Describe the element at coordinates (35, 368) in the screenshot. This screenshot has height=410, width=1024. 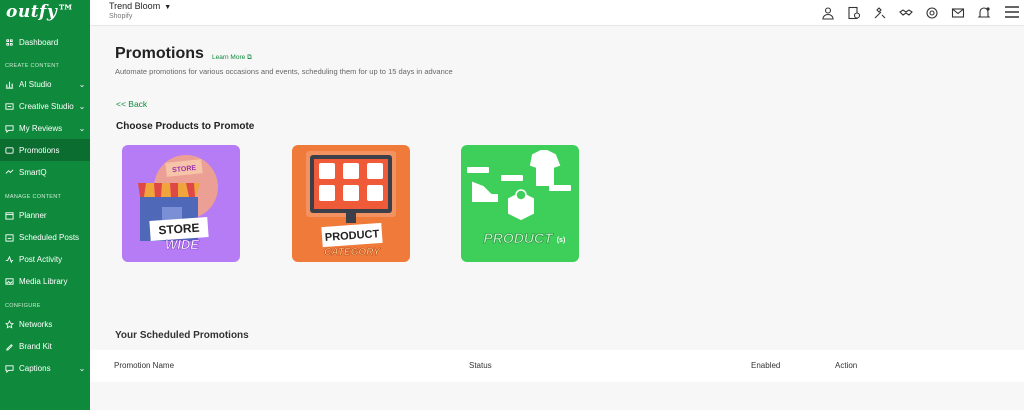
I see `sidebar-item-label: Captions` at that location.